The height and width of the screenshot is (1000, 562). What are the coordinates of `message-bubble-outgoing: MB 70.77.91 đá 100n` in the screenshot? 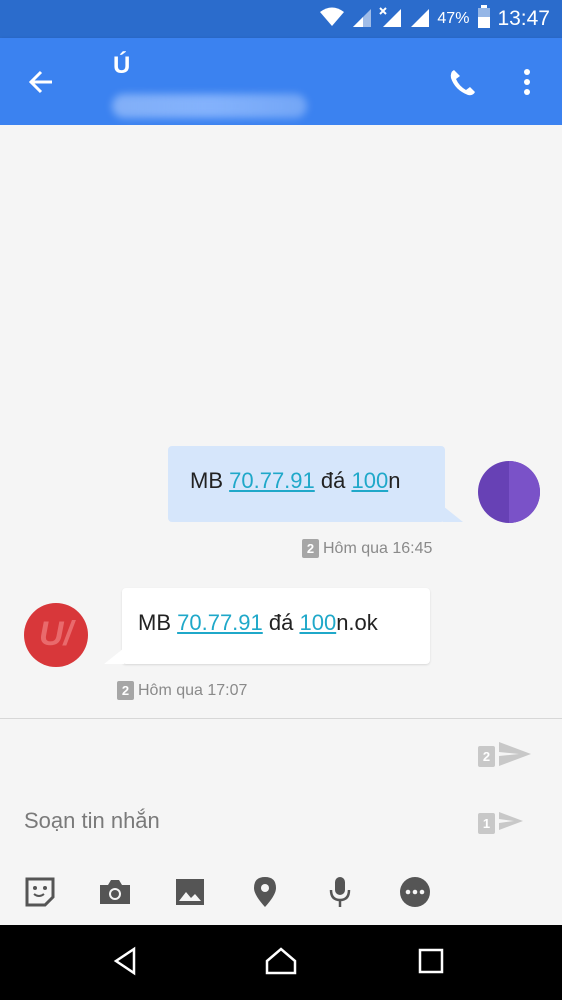 It's located at (315, 484).